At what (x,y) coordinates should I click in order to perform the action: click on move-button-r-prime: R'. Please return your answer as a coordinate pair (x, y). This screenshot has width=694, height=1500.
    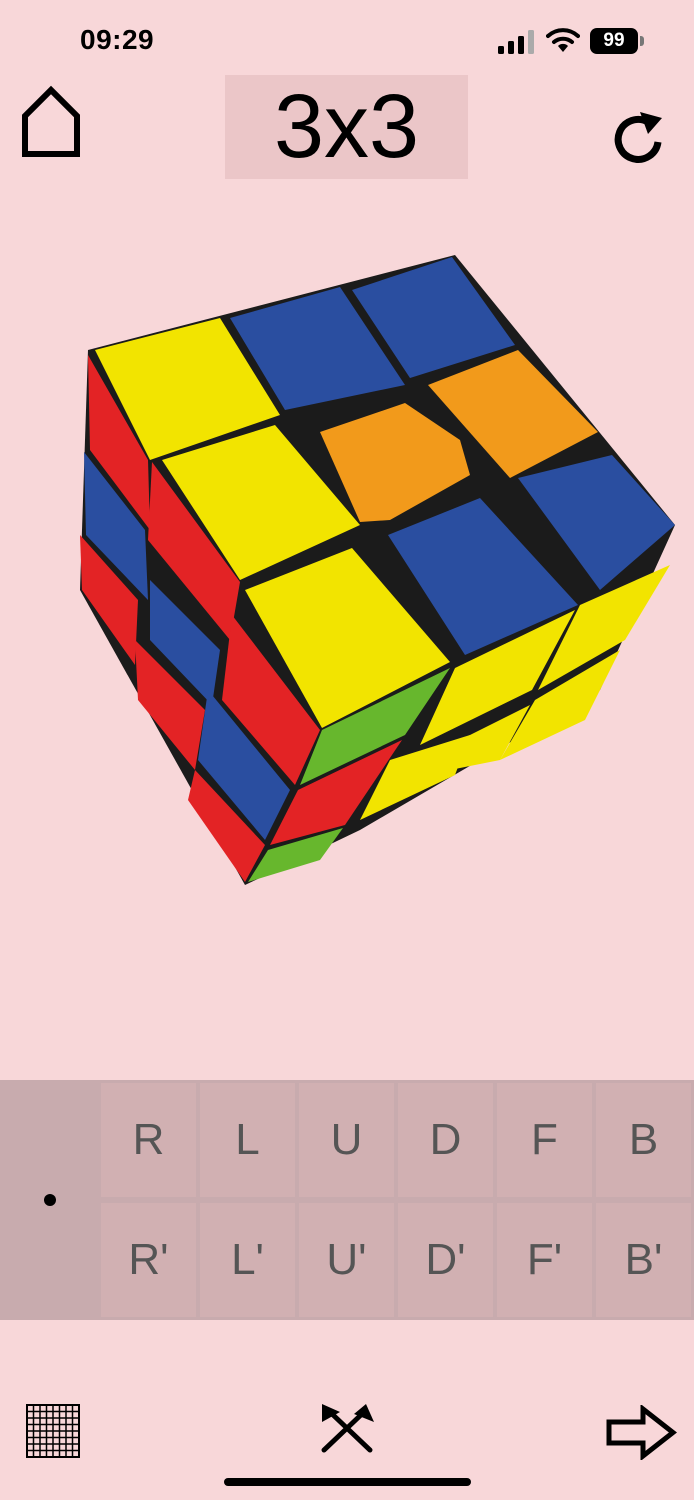
    Looking at the image, I should click on (148, 1260).